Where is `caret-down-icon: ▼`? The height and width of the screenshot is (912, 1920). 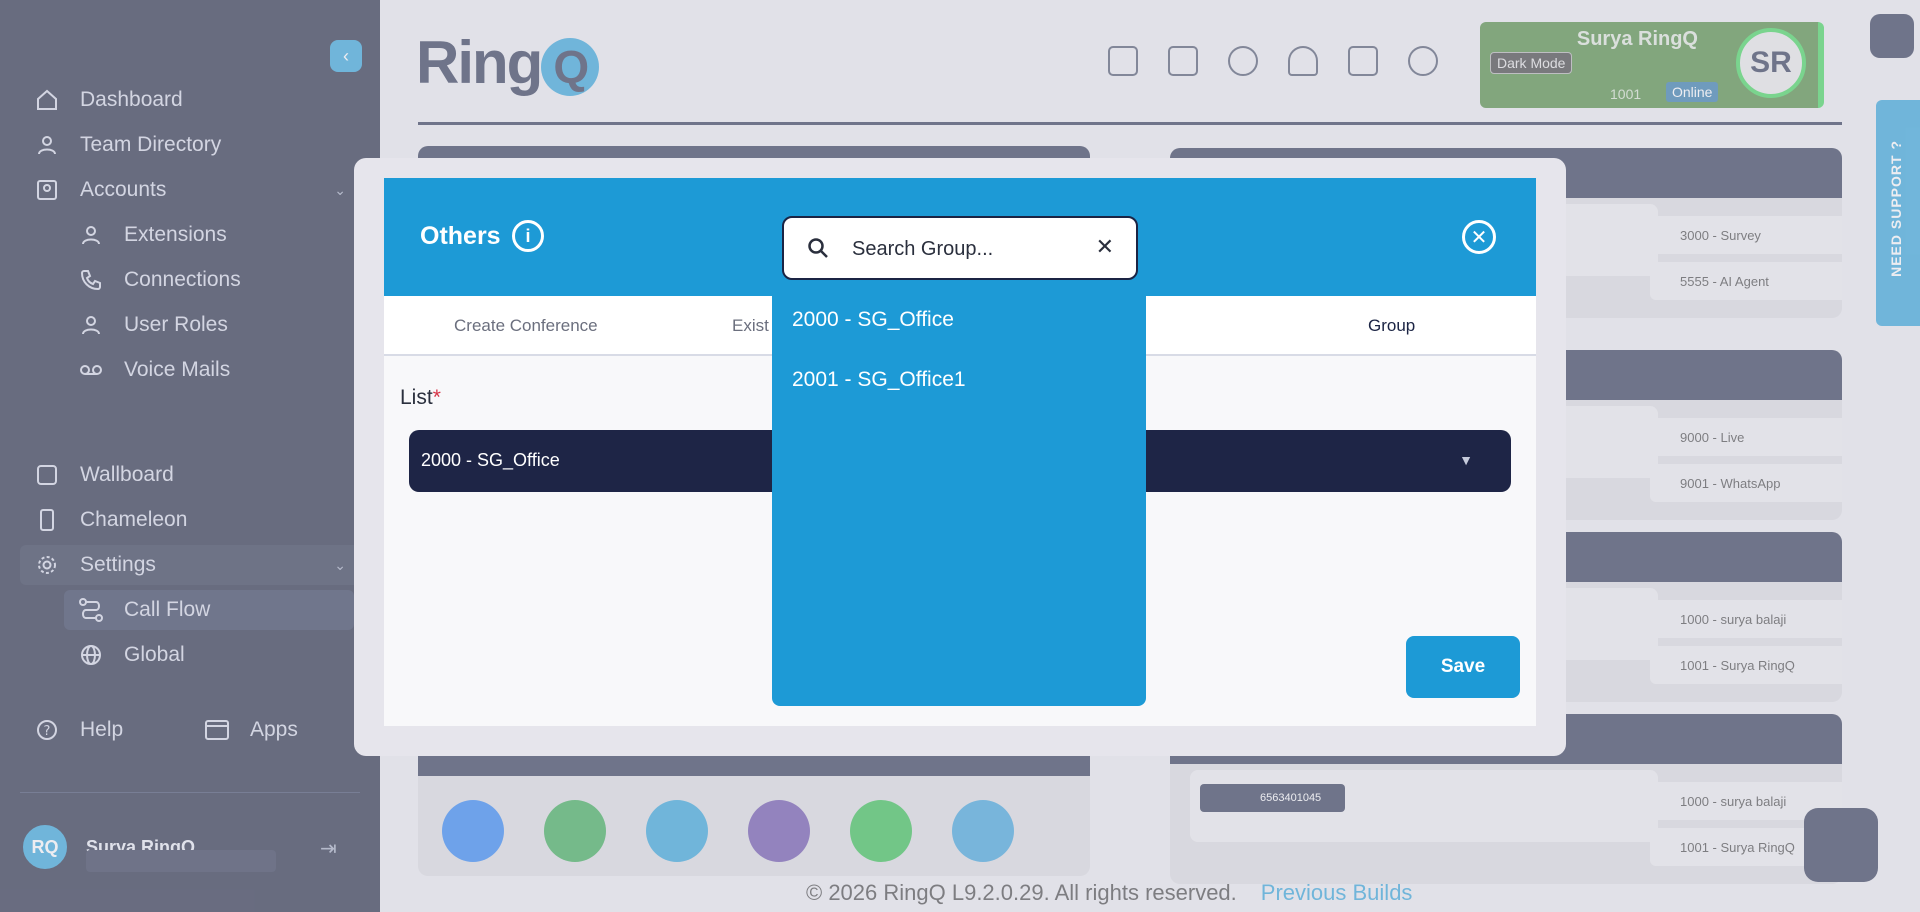 caret-down-icon: ▼ is located at coordinates (1466, 460).